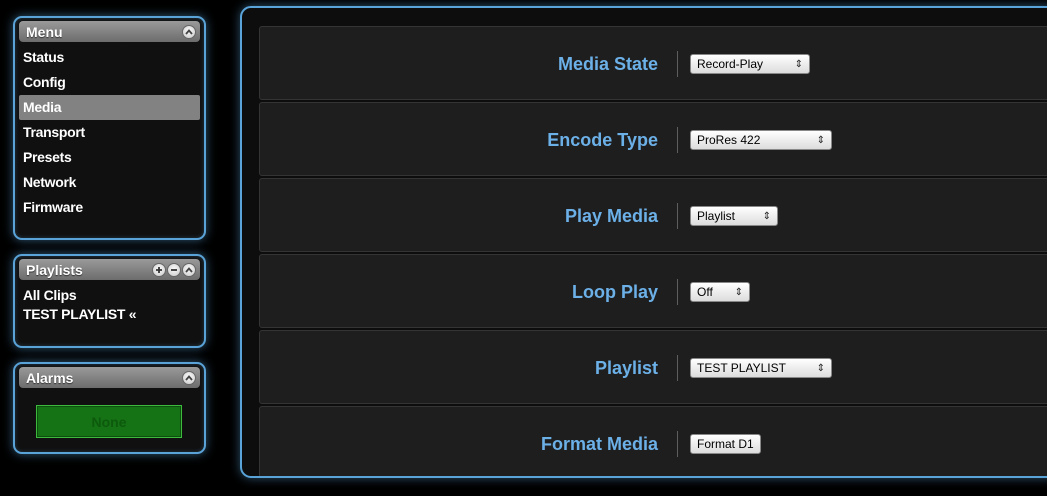 The image size is (1047, 496). What do you see at coordinates (607, 64) in the screenshot?
I see `media-state-label: Media State` at bounding box center [607, 64].